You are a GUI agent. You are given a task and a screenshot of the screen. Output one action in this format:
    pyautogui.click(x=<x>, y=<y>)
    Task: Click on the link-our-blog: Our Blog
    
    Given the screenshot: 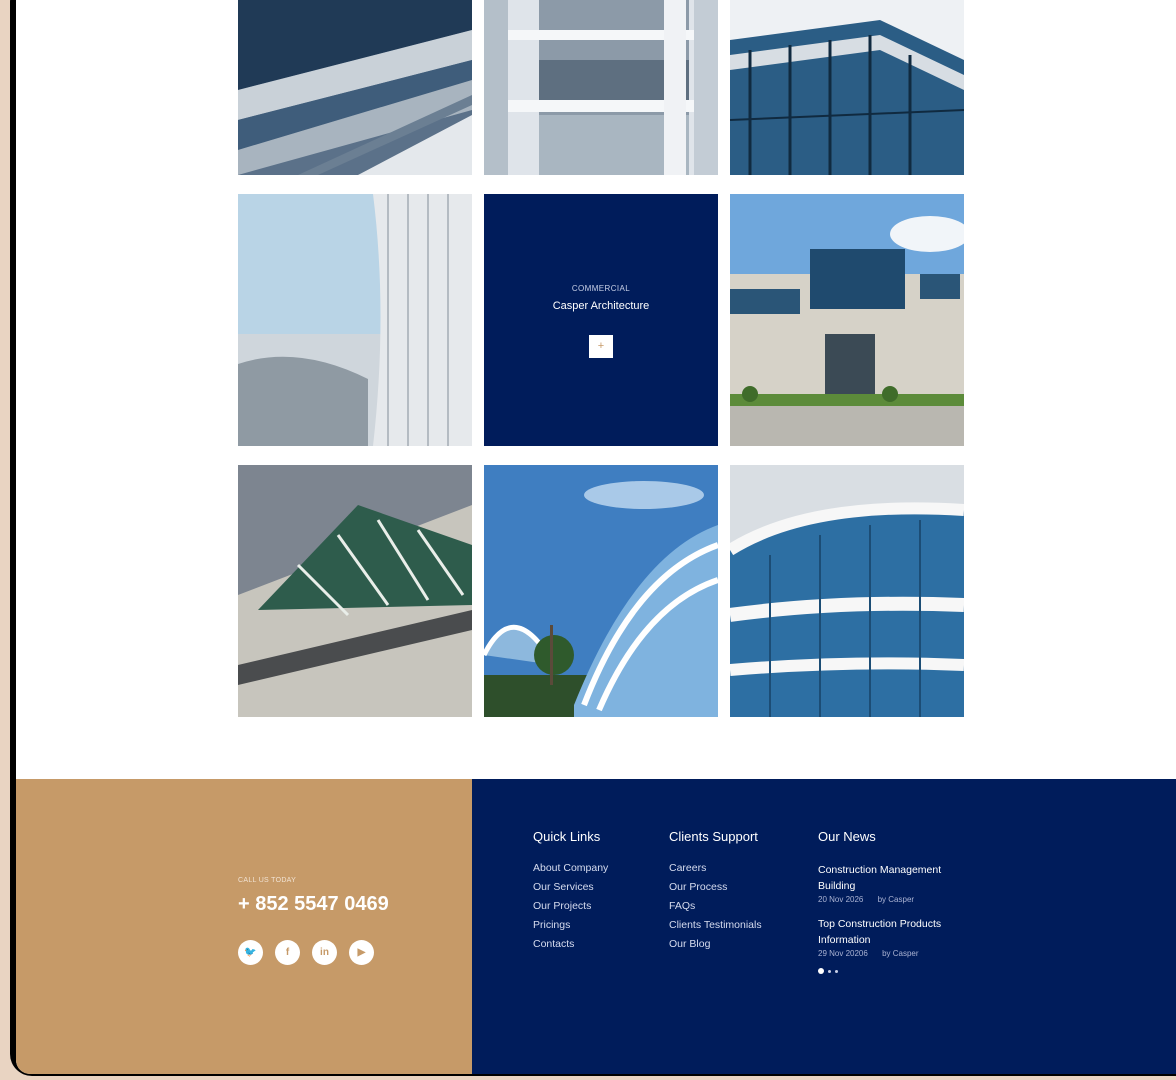 What is the action you would take?
    pyautogui.click(x=715, y=944)
    